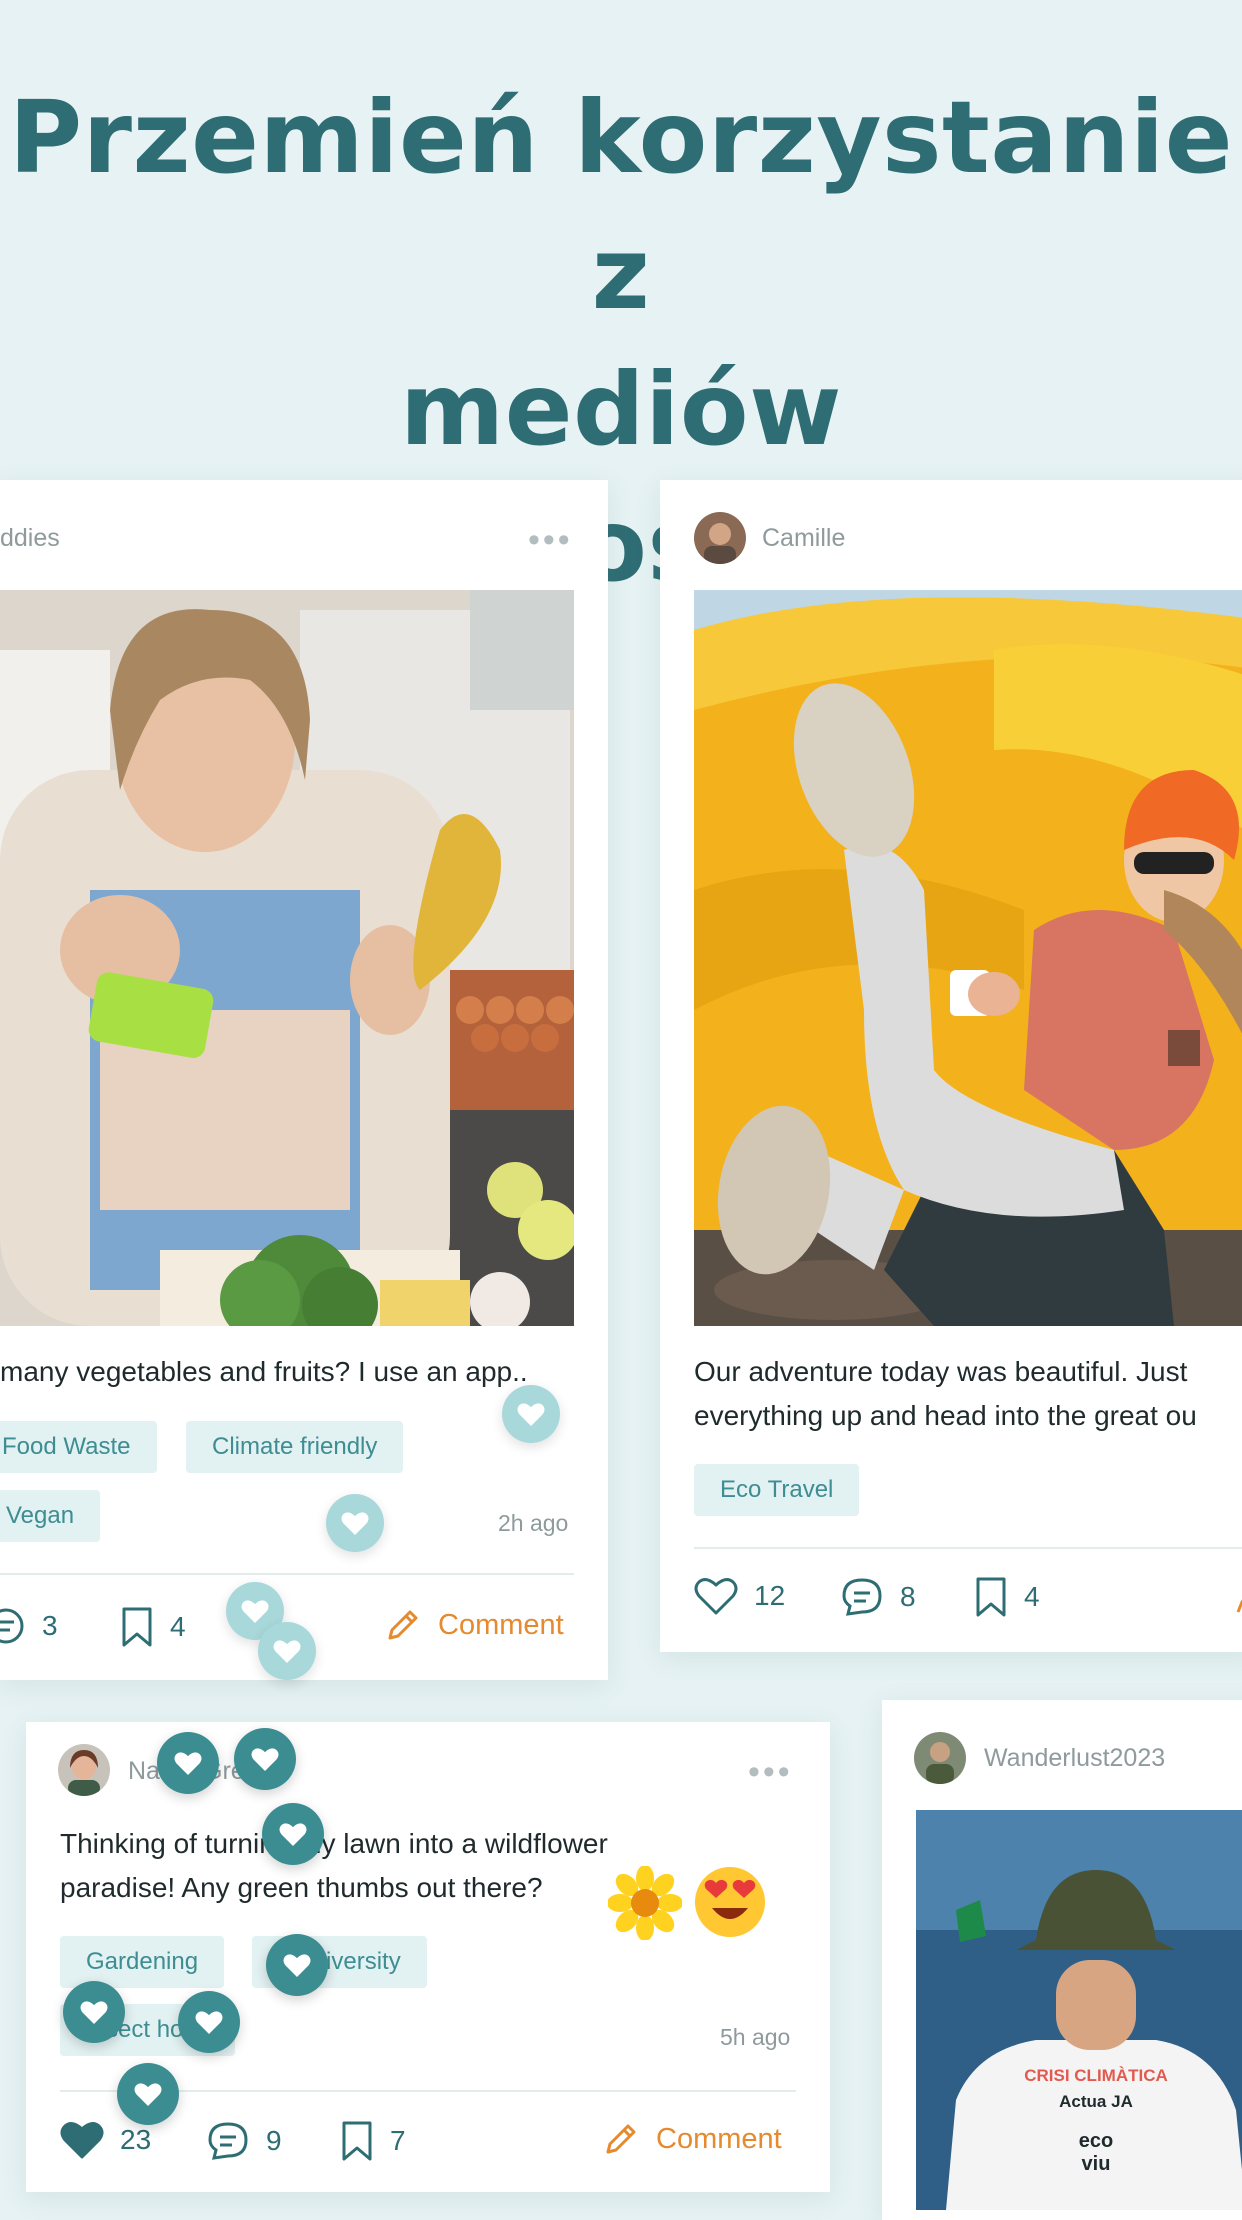 The image size is (1242, 2220). Describe the element at coordinates (50, 1625) in the screenshot. I see `comments-count: 3` at that location.